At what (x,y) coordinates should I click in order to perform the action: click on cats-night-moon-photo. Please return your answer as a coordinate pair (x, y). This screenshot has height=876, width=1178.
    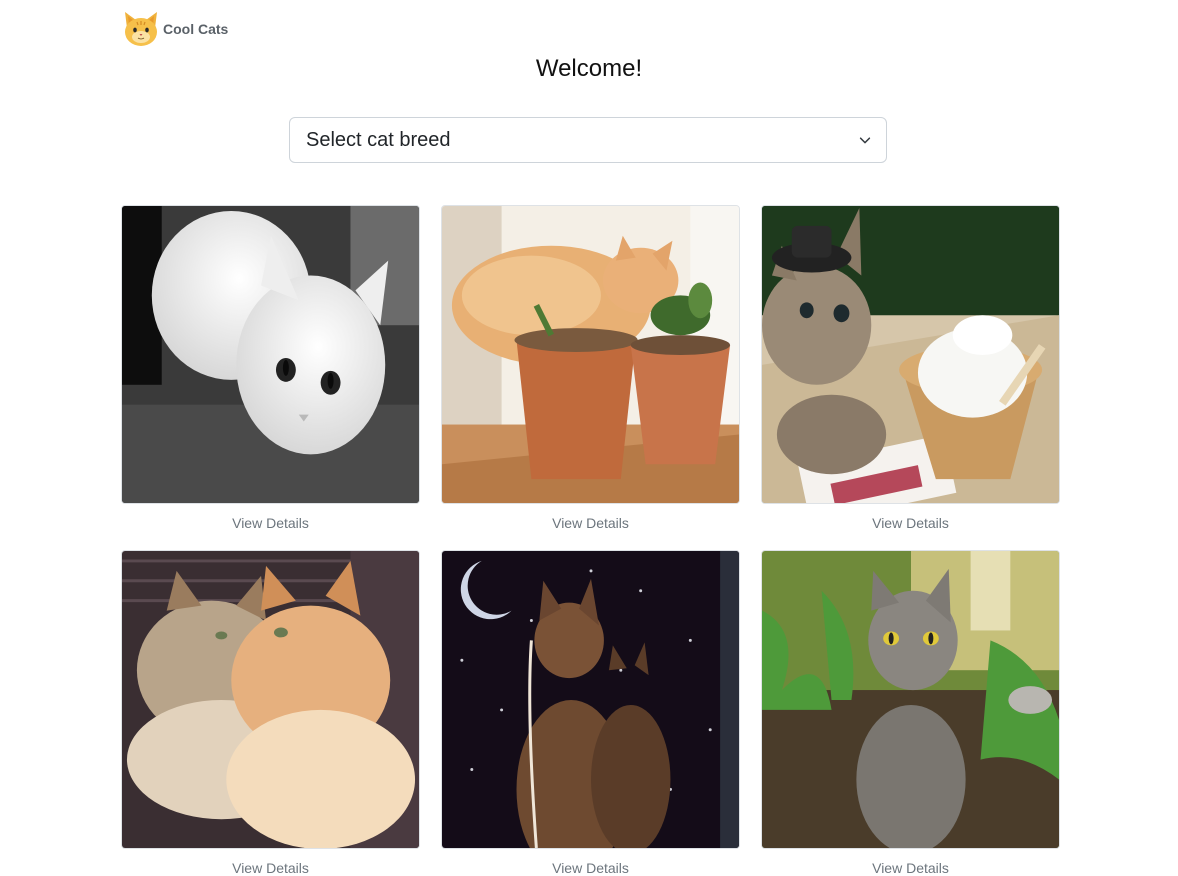
    Looking at the image, I should click on (590, 699).